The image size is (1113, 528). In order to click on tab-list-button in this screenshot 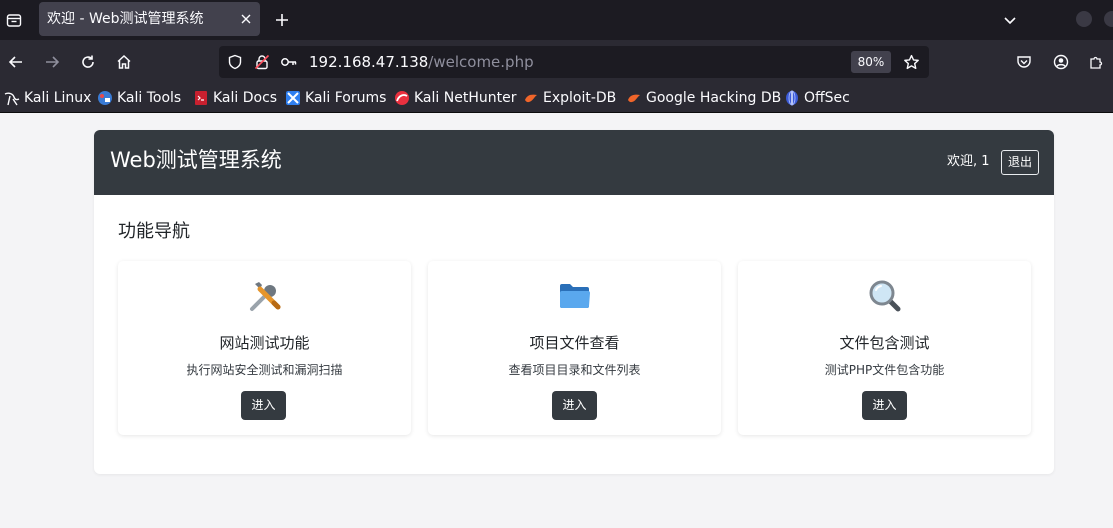, I will do `click(14, 20)`.